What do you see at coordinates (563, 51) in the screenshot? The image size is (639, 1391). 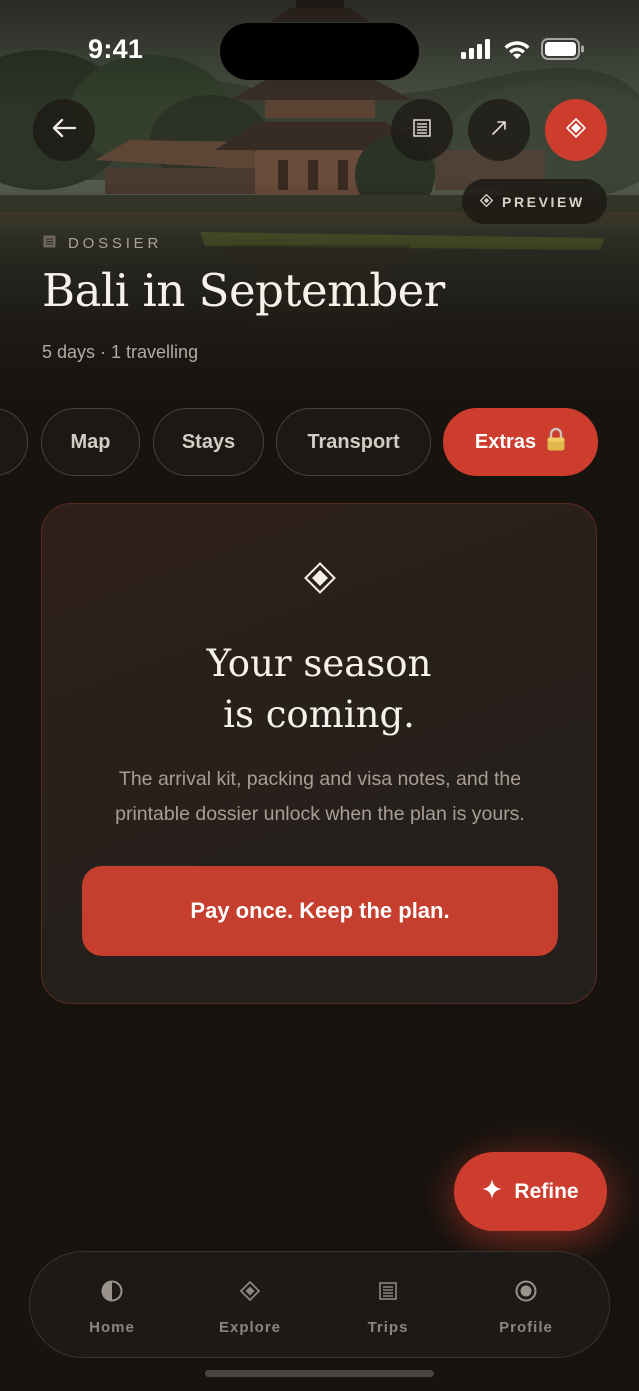 I see `battery-icon` at bounding box center [563, 51].